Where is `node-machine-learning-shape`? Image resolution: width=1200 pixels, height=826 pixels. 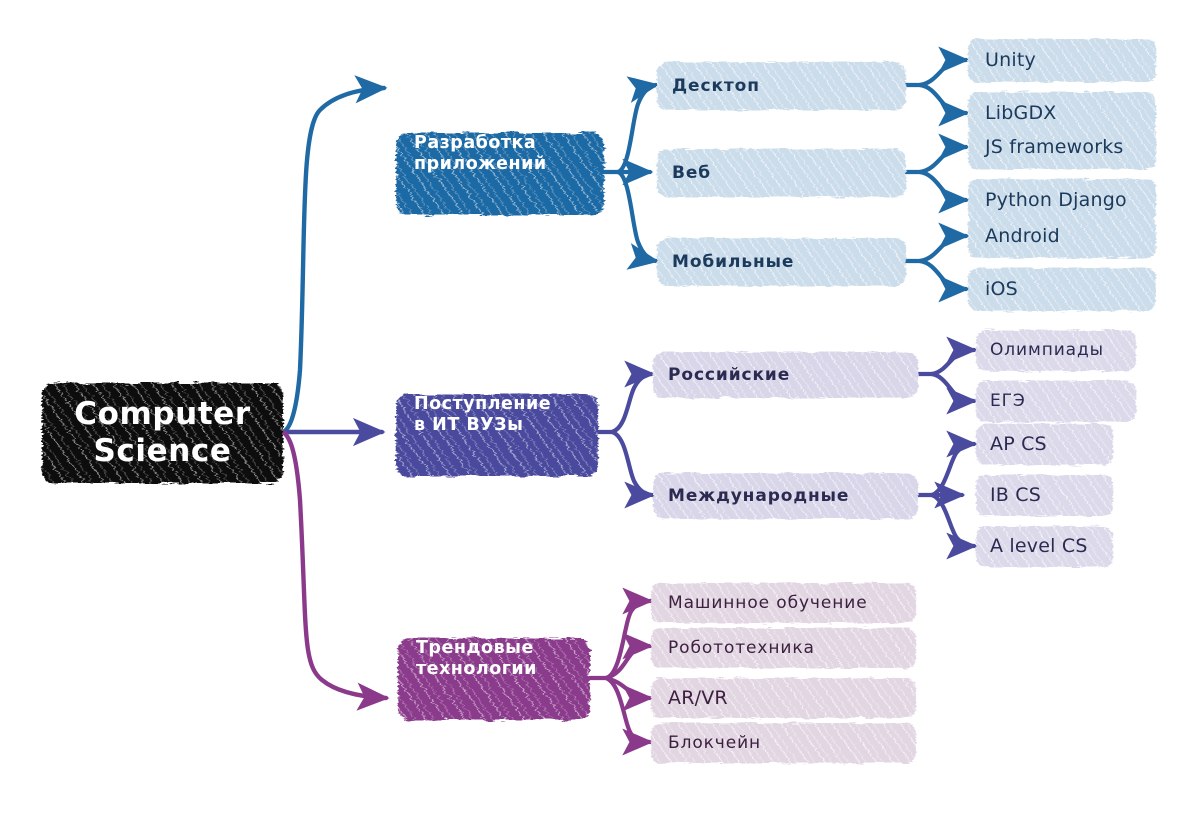
node-machine-learning-shape is located at coordinates (783, 603).